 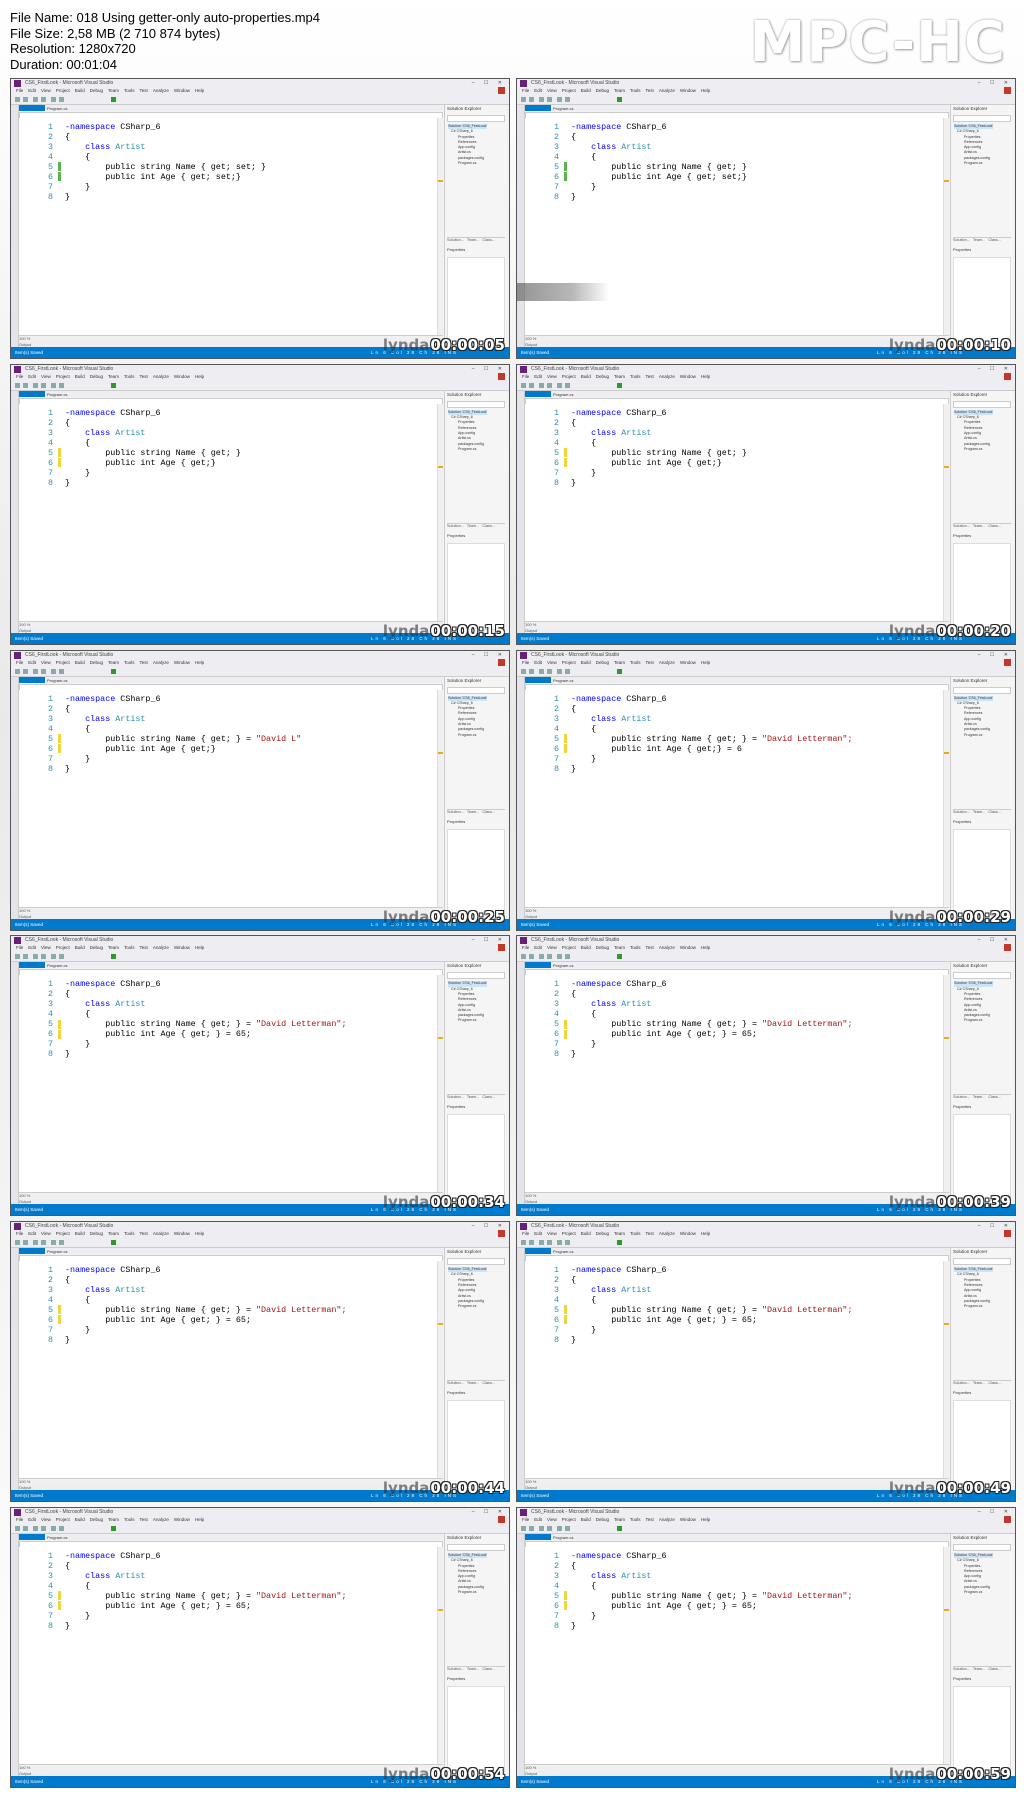 I want to click on start-icon, so click(x=619, y=671).